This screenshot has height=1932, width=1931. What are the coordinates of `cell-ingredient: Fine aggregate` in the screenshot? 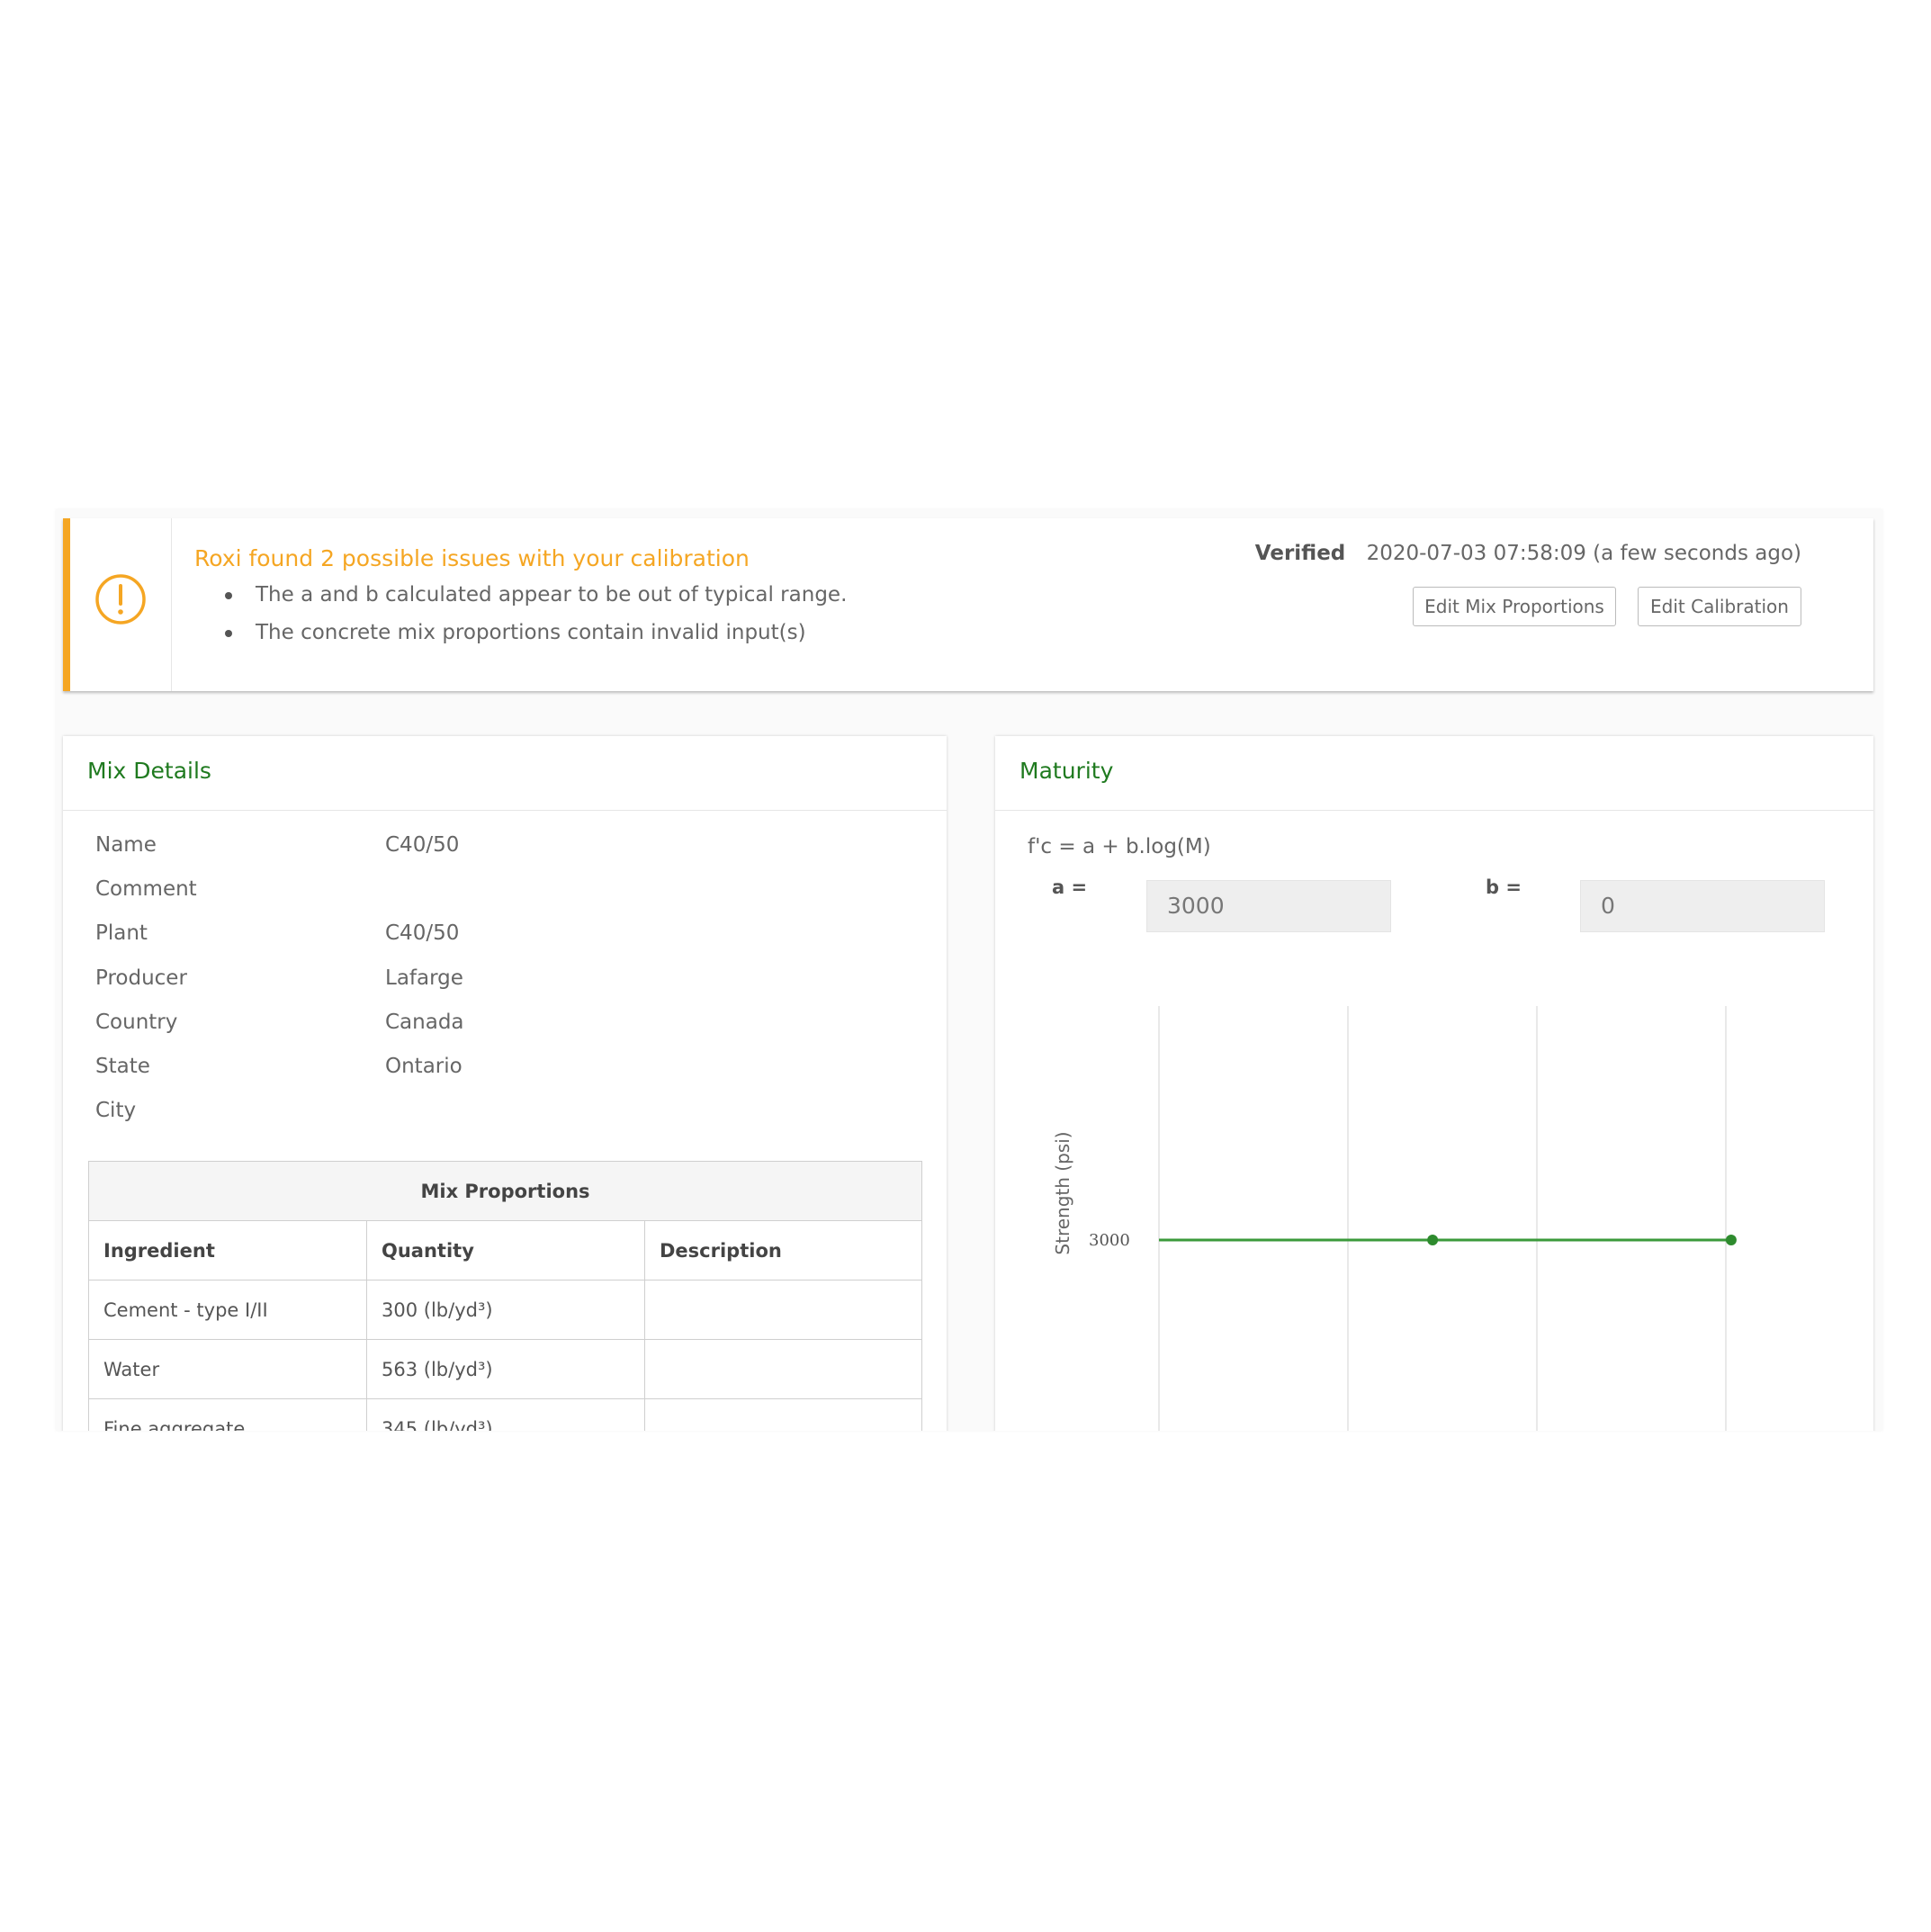 It's located at (227, 1414).